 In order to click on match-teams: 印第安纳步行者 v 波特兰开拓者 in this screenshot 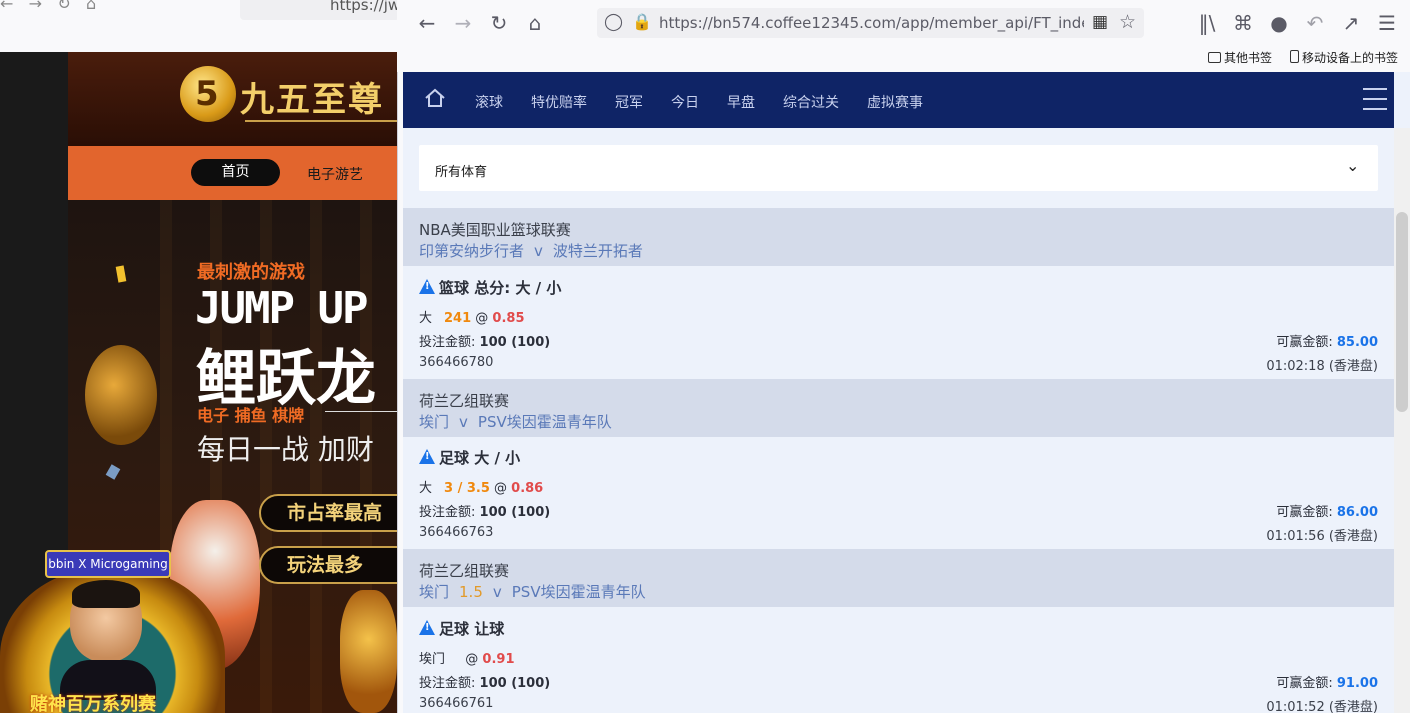, I will do `click(531, 250)`.